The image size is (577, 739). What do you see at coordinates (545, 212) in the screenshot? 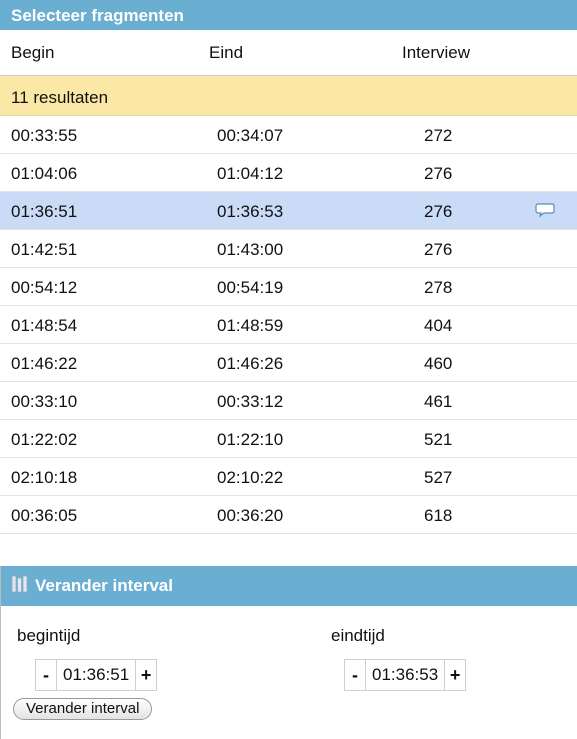
I see `speech-bubble-icon` at bounding box center [545, 212].